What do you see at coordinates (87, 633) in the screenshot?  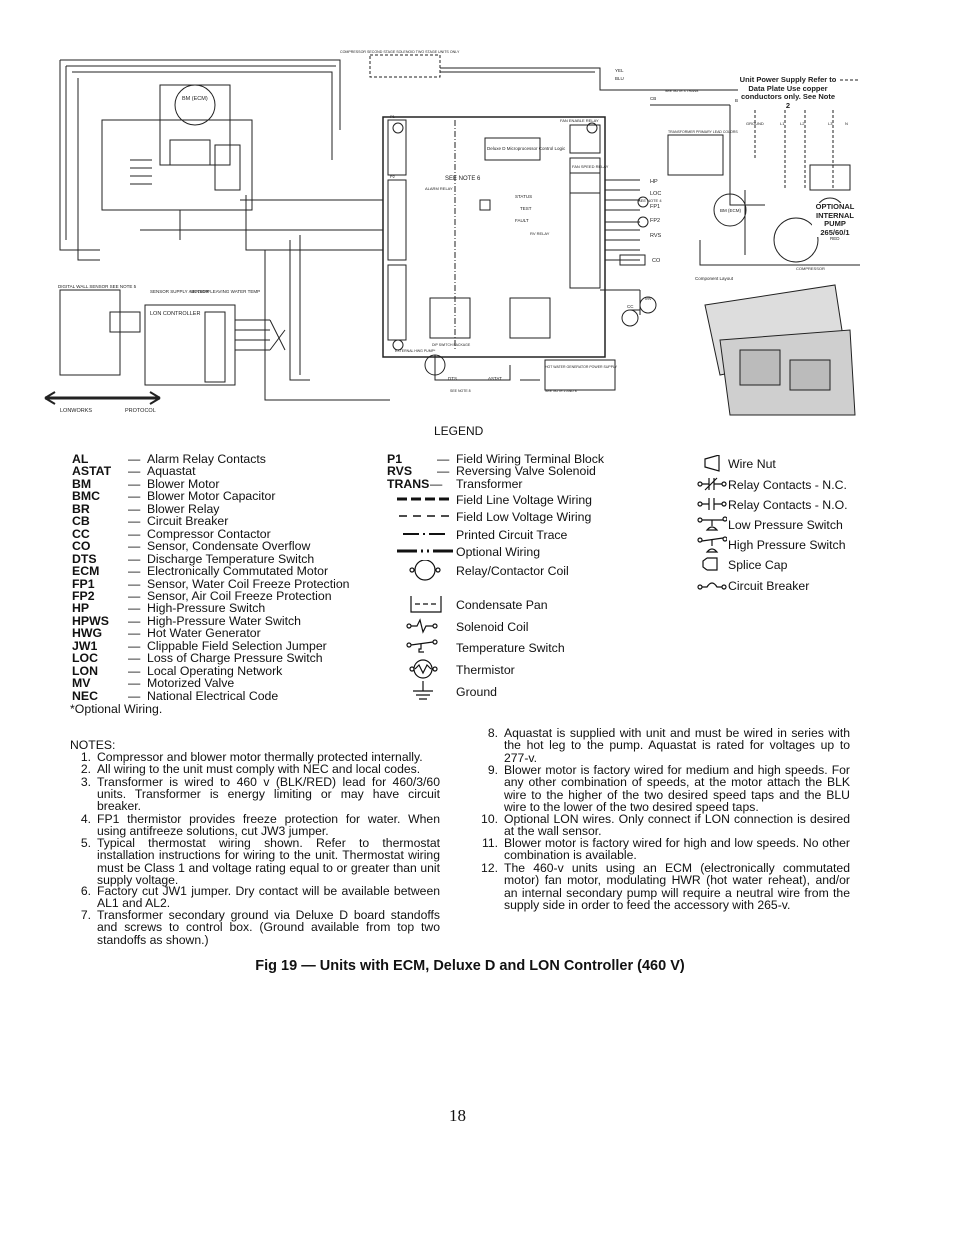 I see `legend-abbr: HWG` at bounding box center [87, 633].